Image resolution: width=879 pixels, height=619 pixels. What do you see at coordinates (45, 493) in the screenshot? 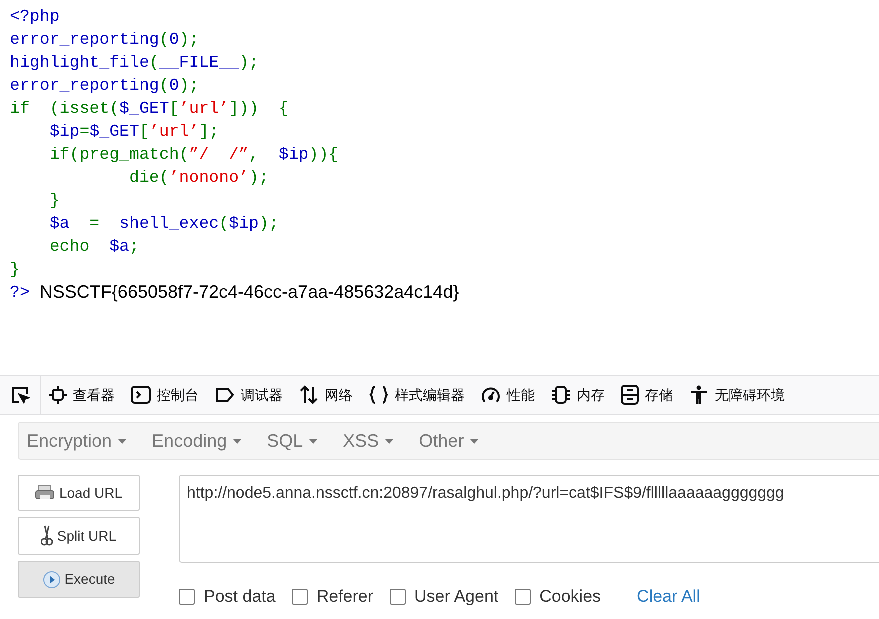
I see `printer-icon` at bounding box center [45, 493].